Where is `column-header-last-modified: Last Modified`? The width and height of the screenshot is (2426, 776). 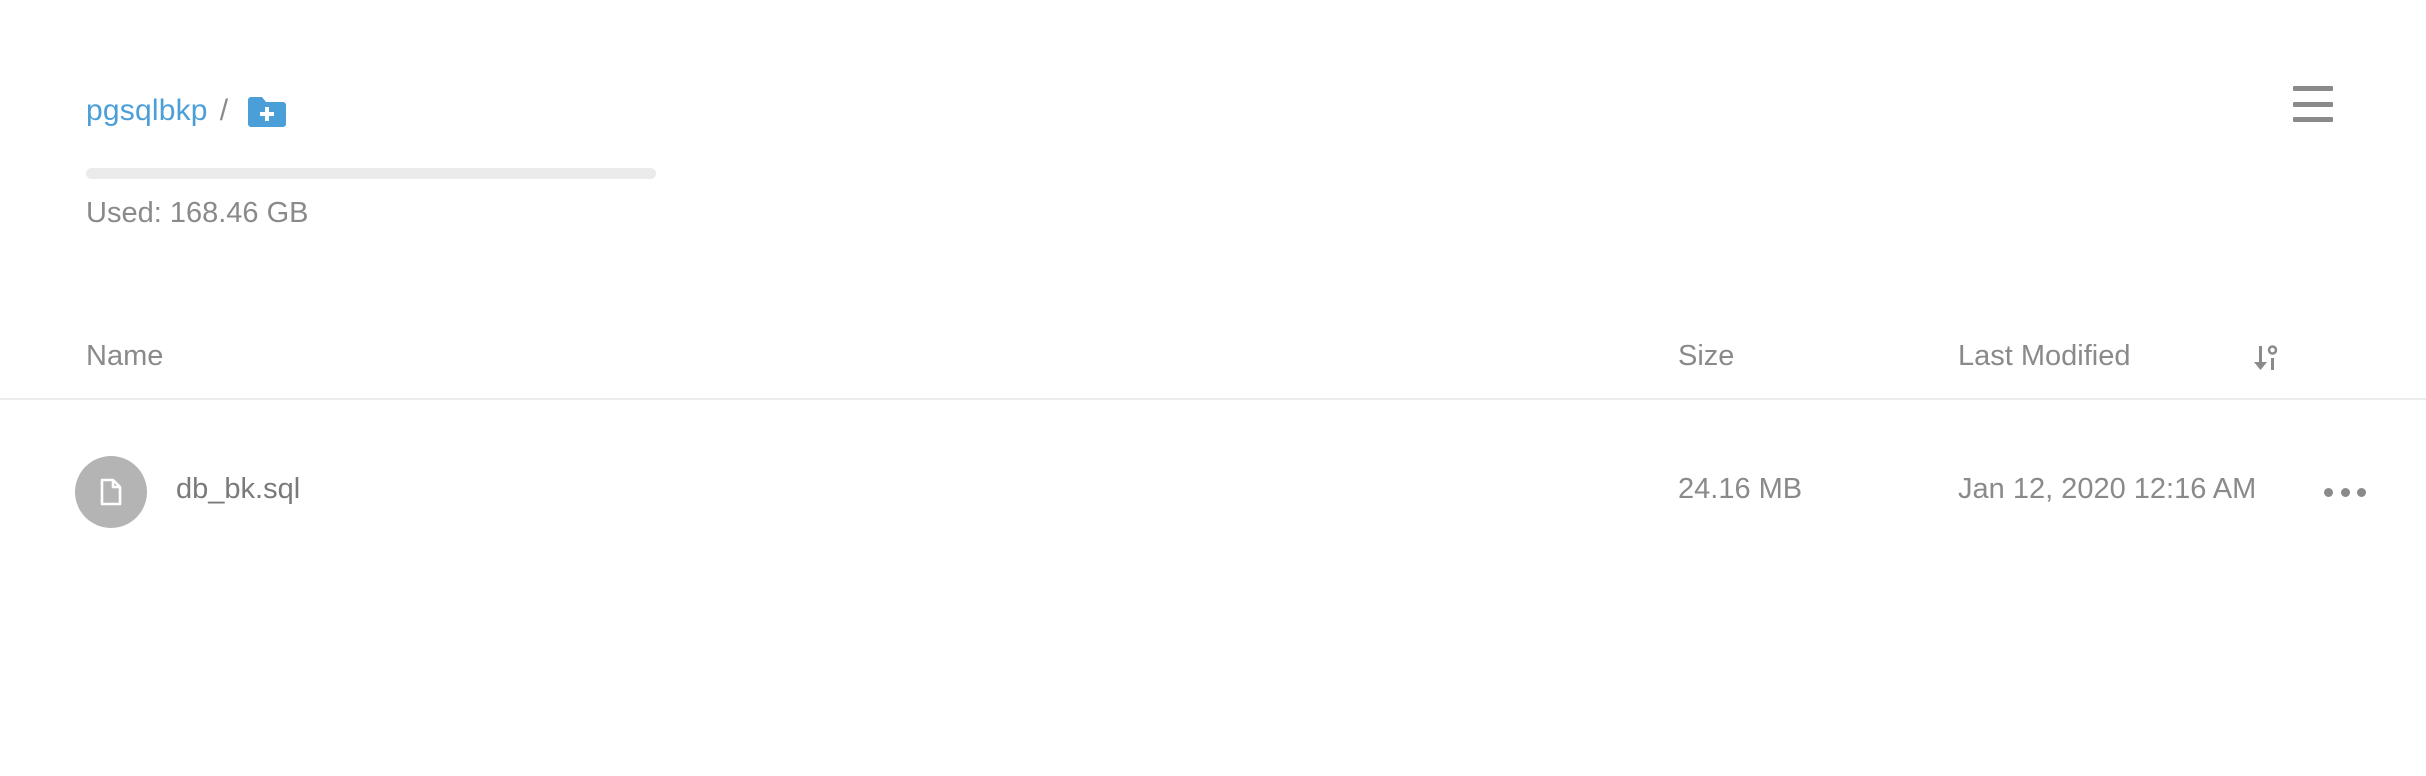
column-header-last-modified: Last Modified is located at coordinates (2044, 356).